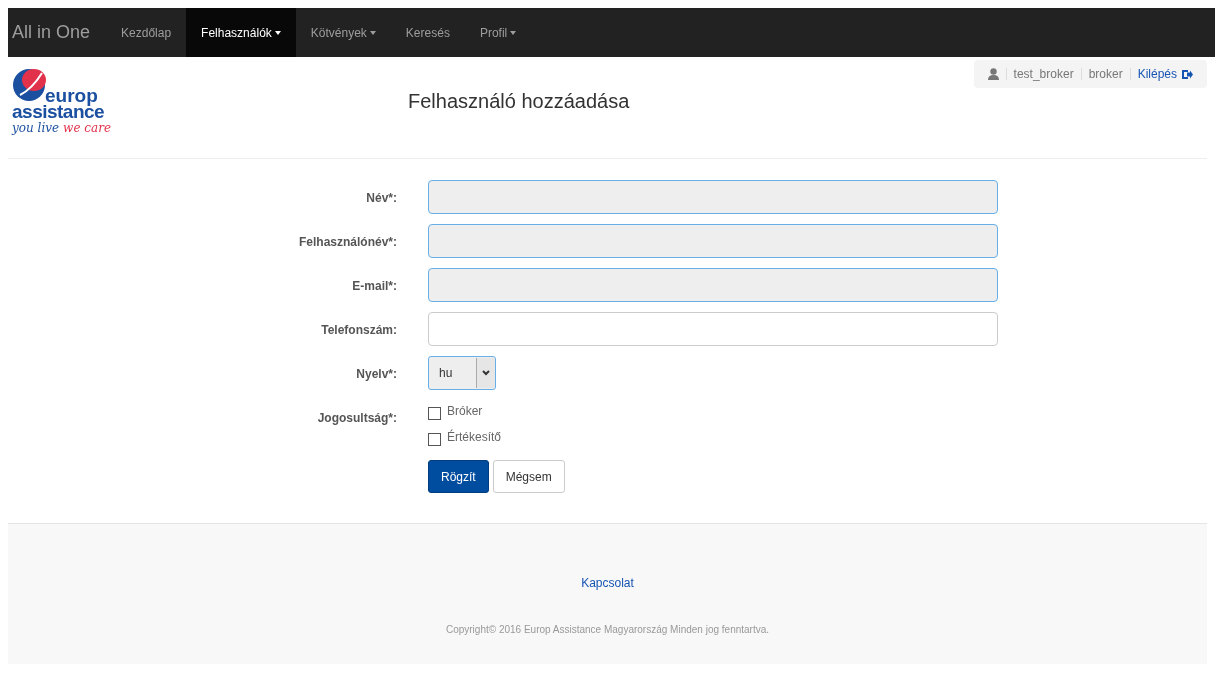 The height and width of the screenshot is (673, 1215). I want to click on logo-tagline: you live, so click(36, 128).